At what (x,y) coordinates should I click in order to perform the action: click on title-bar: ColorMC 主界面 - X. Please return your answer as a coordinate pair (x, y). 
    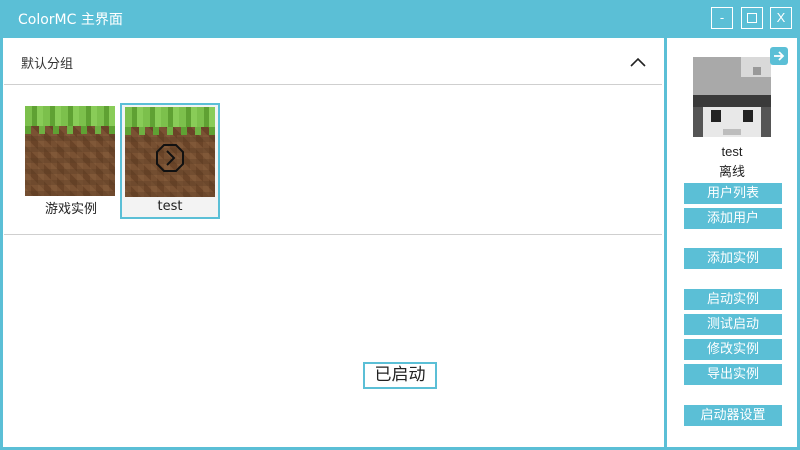
    Looking at the image, I should click on (400, 18).